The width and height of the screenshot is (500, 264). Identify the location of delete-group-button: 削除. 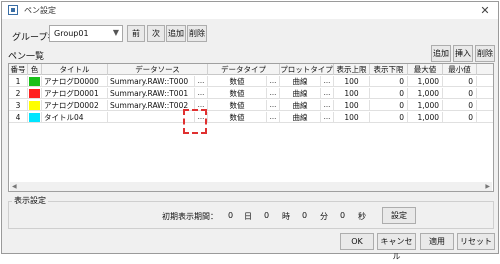
(197, 33).